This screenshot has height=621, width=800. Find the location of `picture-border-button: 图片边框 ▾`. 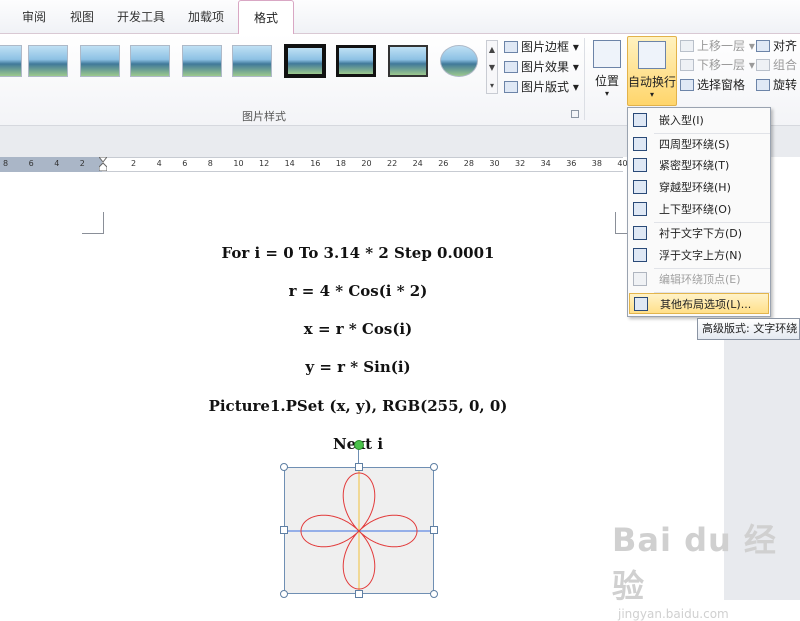

picture-border-button: 图片边框 ▾ is located at coordinates (541, 47).